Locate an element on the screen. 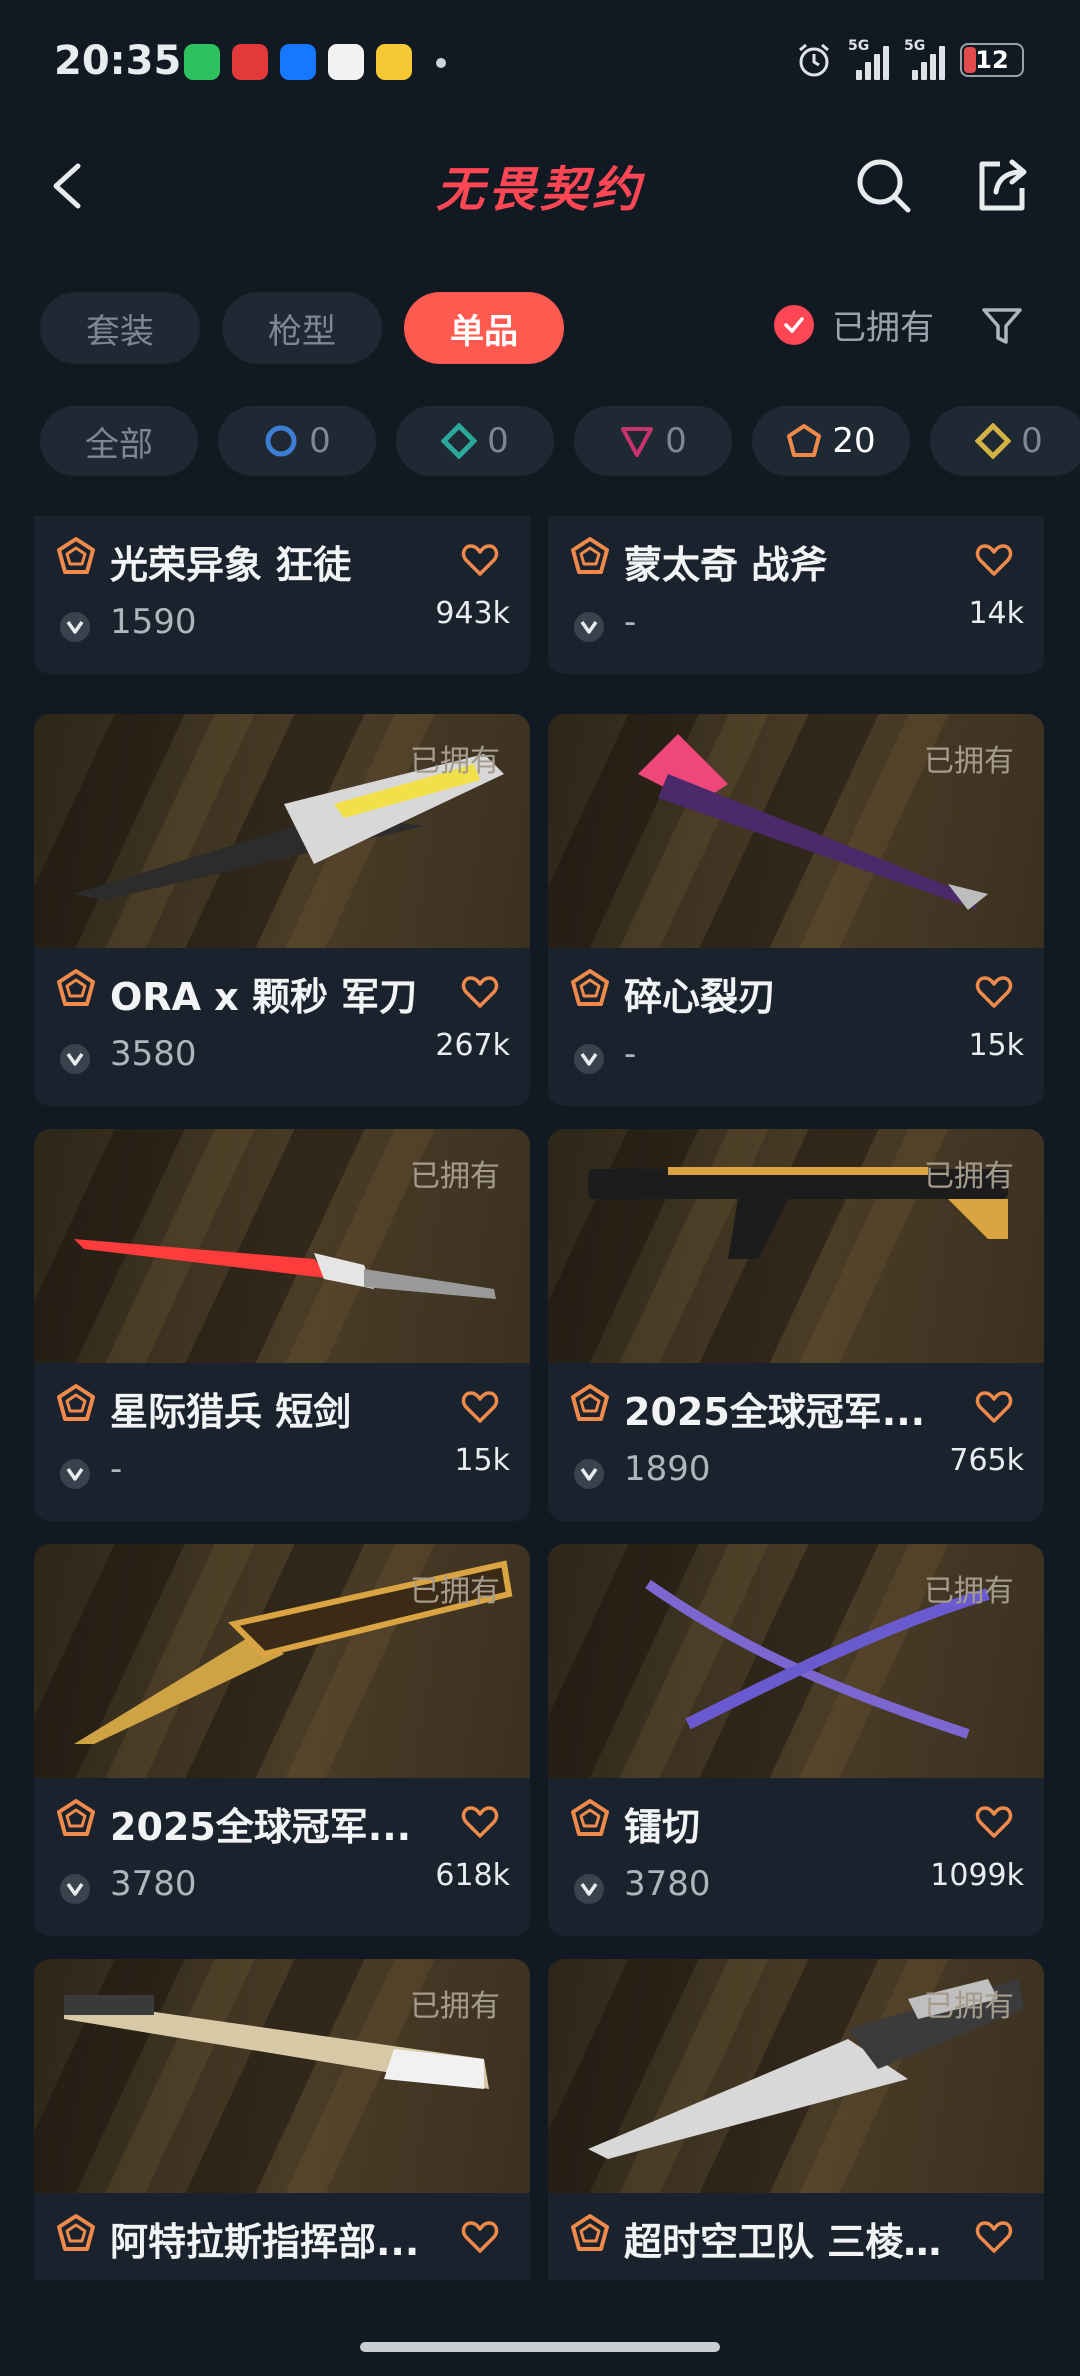 The width and height of the screenshot is (1080, 2376). item-card: 已拥有 ORA x 颗秒 军刀 3580 267k is located at coordinates (282, 910).